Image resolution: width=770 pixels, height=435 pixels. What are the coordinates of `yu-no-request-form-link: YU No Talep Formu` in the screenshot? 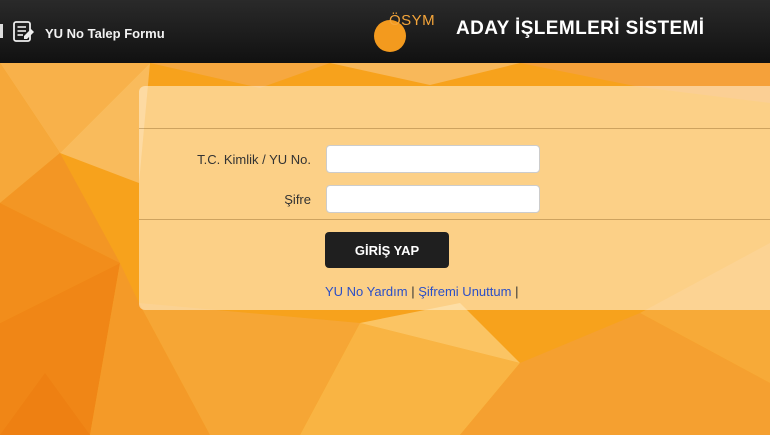 It's located at (88, 33).